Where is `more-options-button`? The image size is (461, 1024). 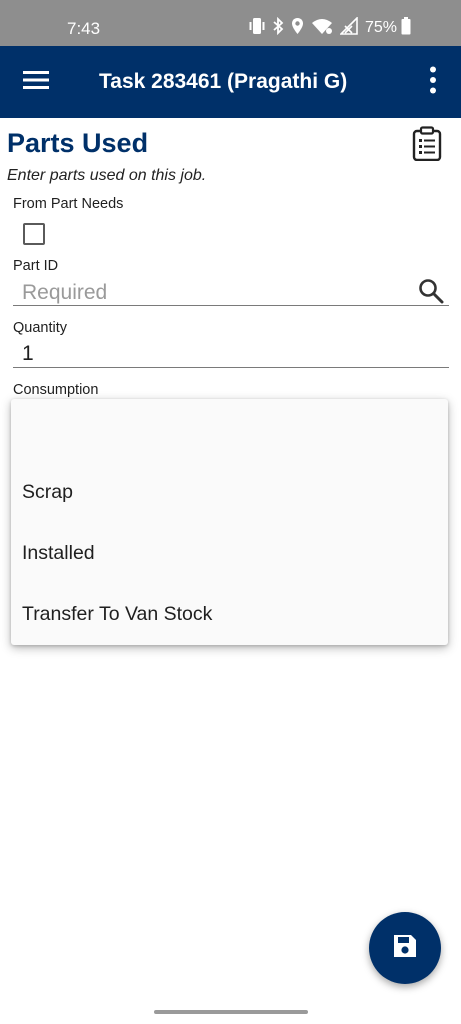 more-options-button is located at coordinates (433, 82).